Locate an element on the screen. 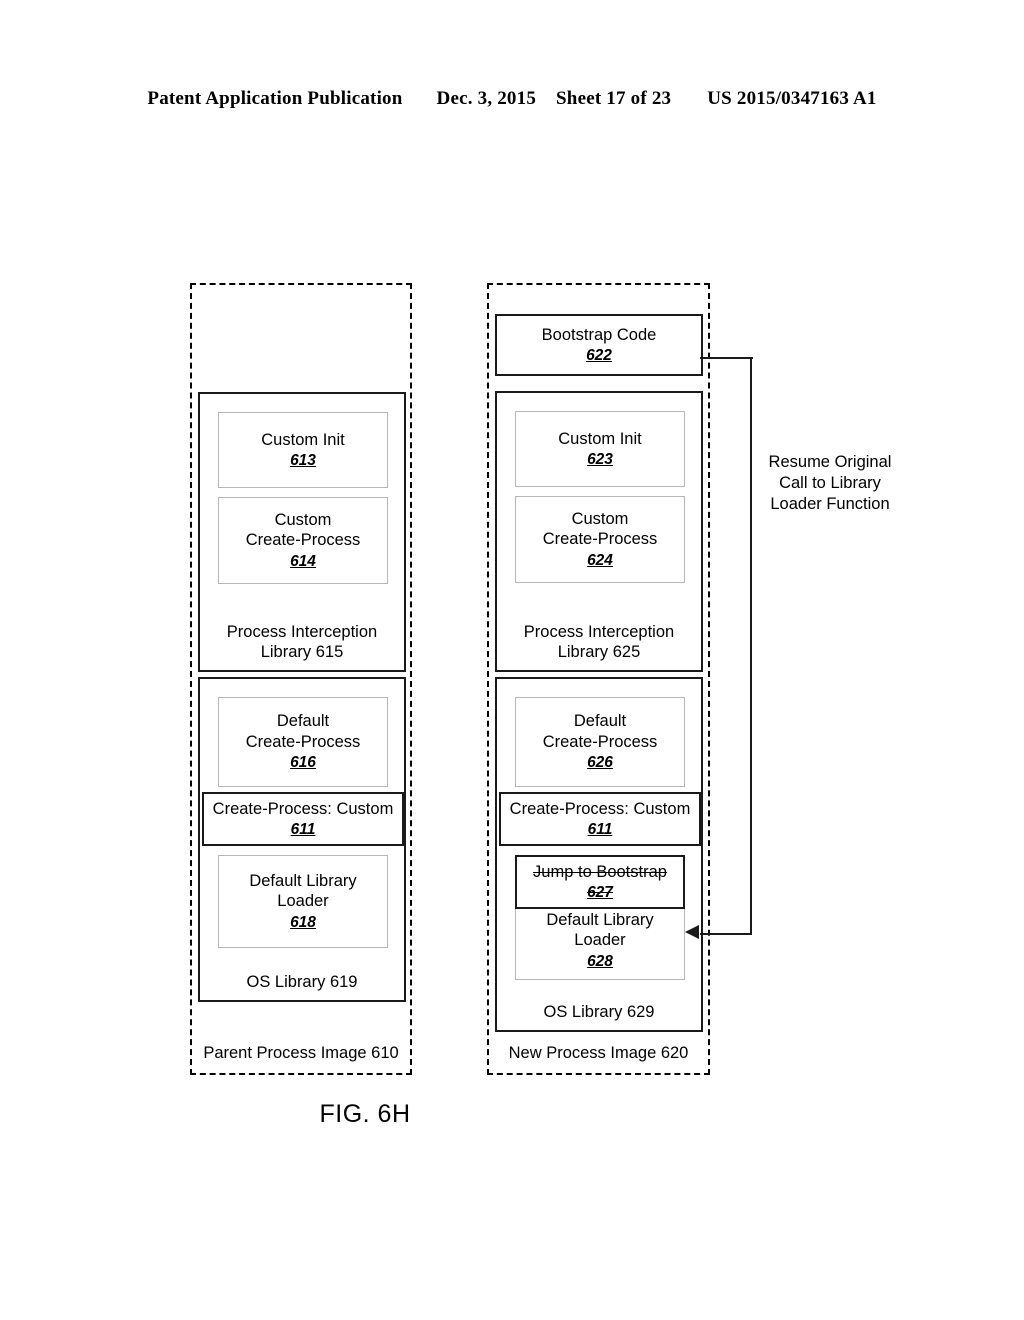  parent-custom-create-process-label: Custom Create-Process is located at coordinates (303, 530).